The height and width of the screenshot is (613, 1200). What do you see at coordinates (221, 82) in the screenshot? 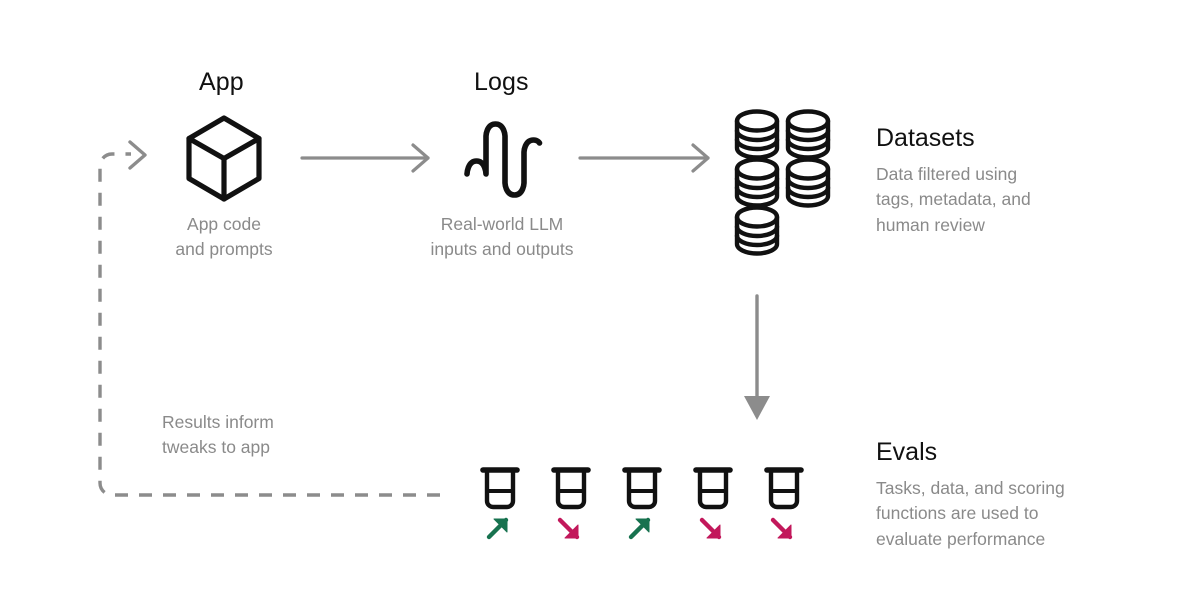
I see `node-title-app: App` at bounding box center [221, 82].